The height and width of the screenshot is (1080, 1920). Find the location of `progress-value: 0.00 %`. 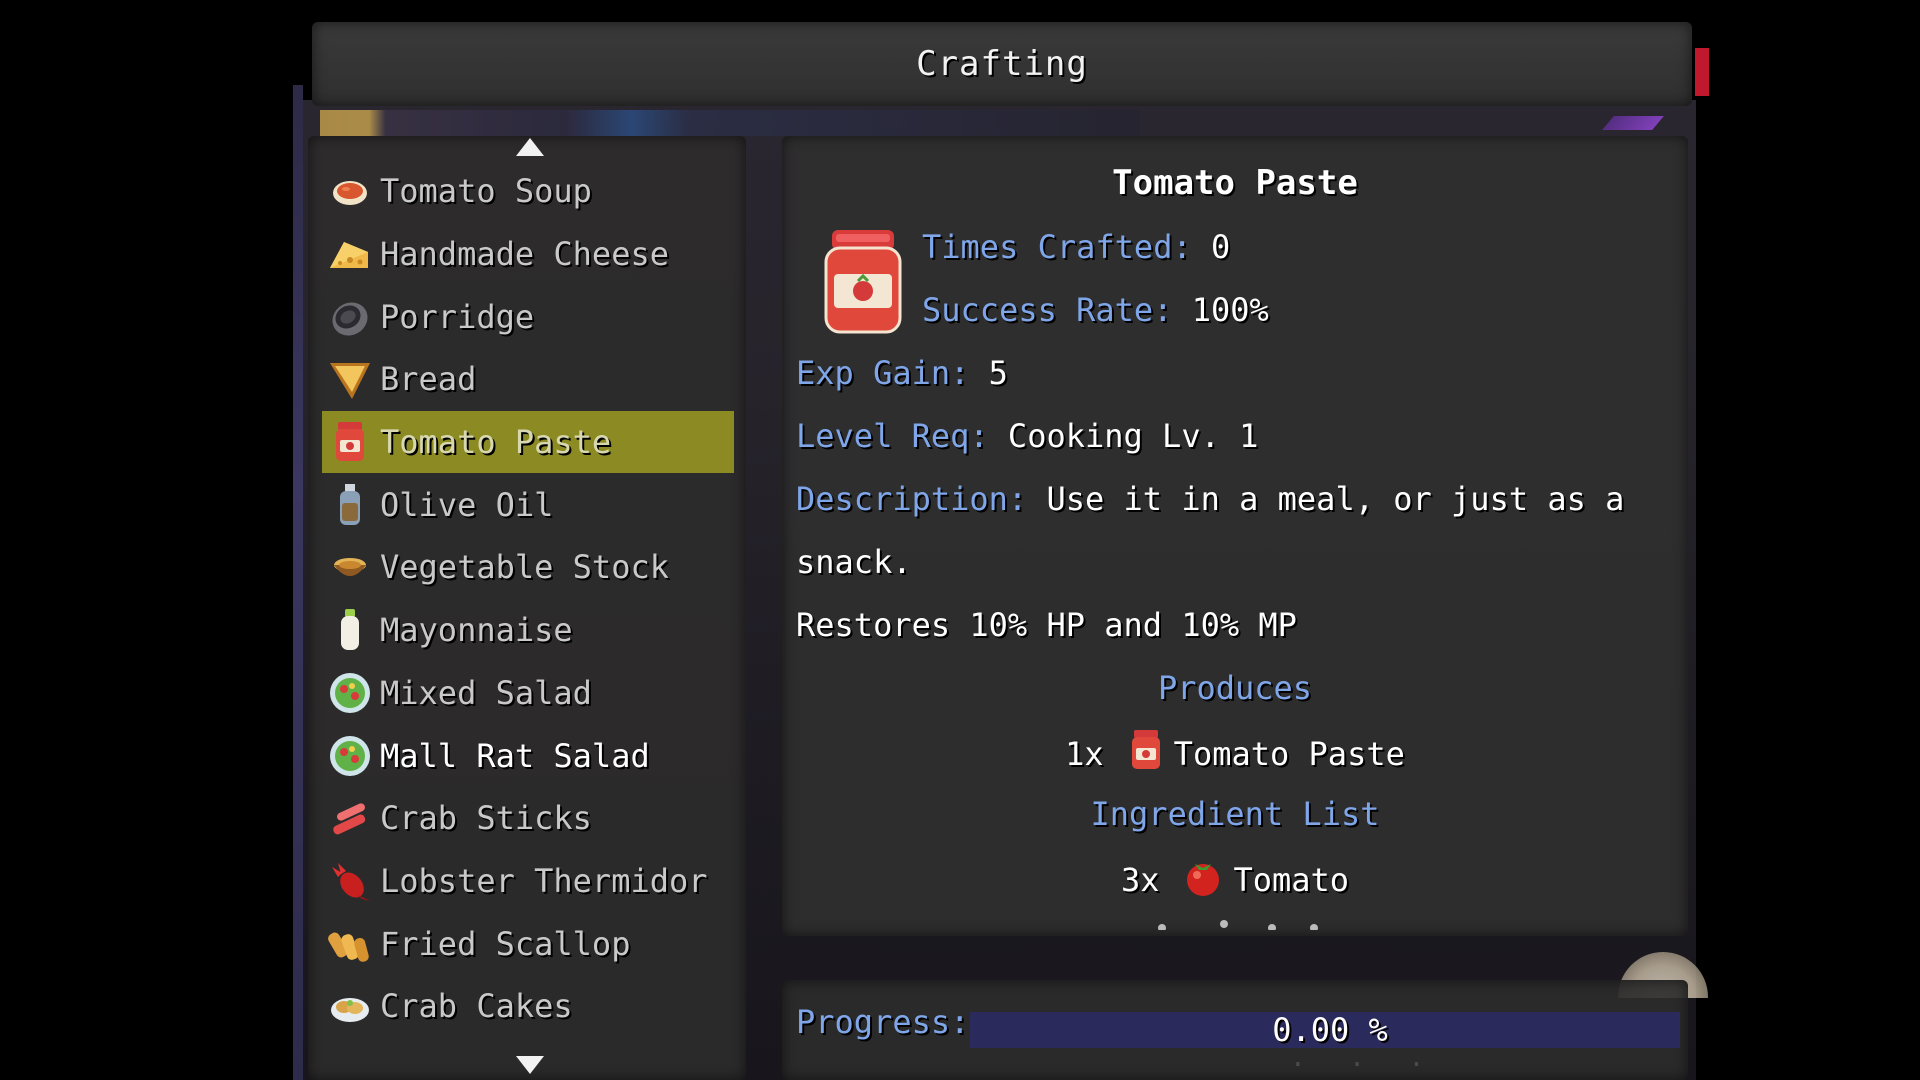

progress-value: 0.00 % is located at coordinates (1330, 1030).